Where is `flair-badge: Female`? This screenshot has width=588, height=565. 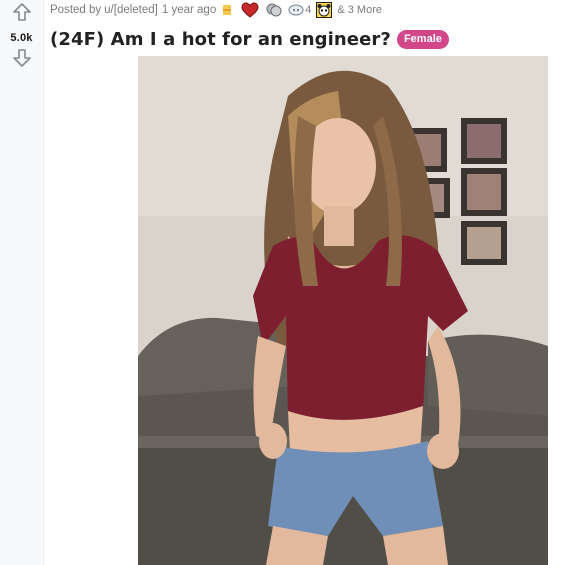 flair-badge: Female is located at coordinates (422, 39).